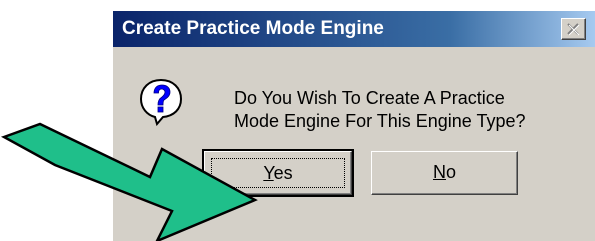 The image size is (595, 241). Describe the element at coordinates (450, 172) in the screenshot. I see `no-label-rest: o` at that location.